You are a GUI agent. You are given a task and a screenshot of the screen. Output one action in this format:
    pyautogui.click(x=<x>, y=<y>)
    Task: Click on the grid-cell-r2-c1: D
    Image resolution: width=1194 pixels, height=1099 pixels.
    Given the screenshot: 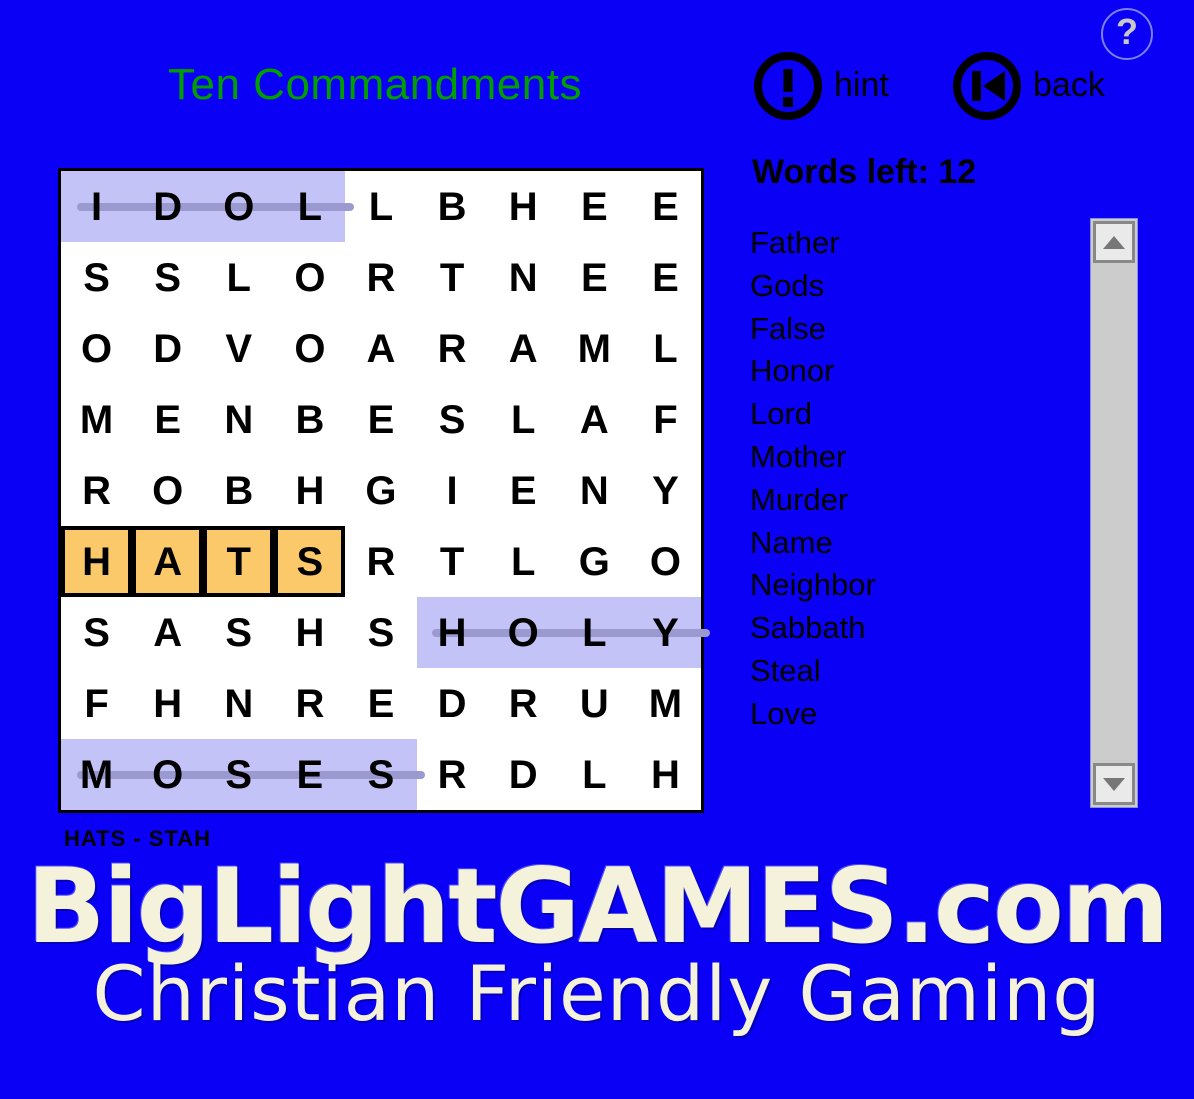 What is the action you would take?
    pyautogui.click(x=167, y=348)
    